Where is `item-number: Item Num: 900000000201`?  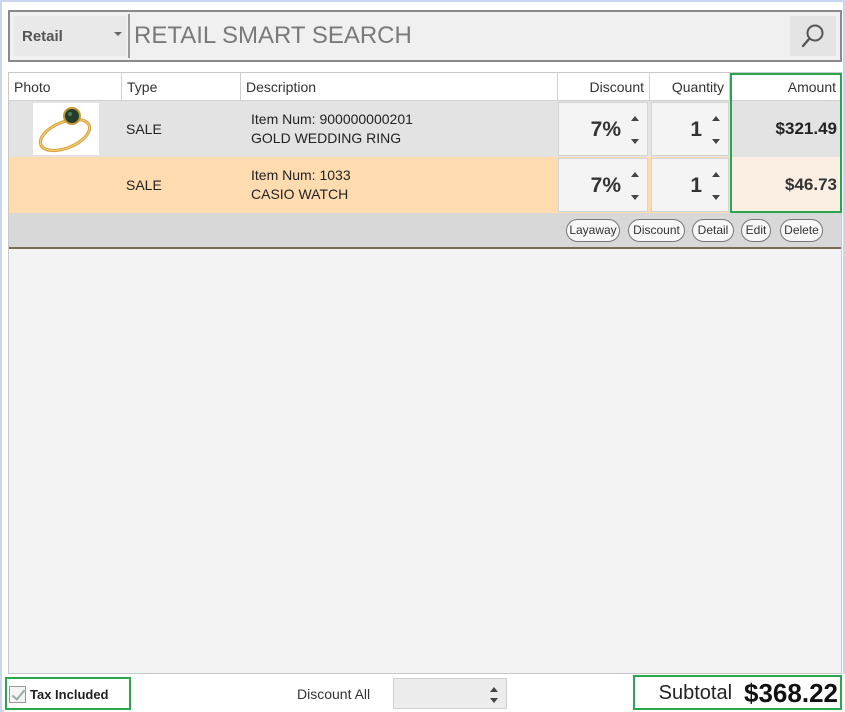 item-number: Item Num: 900000000201 is located at coordinates (332, 119).